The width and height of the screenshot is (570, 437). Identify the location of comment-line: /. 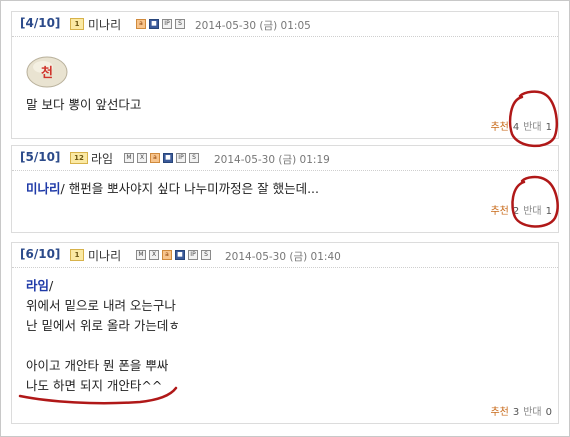
(51, 285).